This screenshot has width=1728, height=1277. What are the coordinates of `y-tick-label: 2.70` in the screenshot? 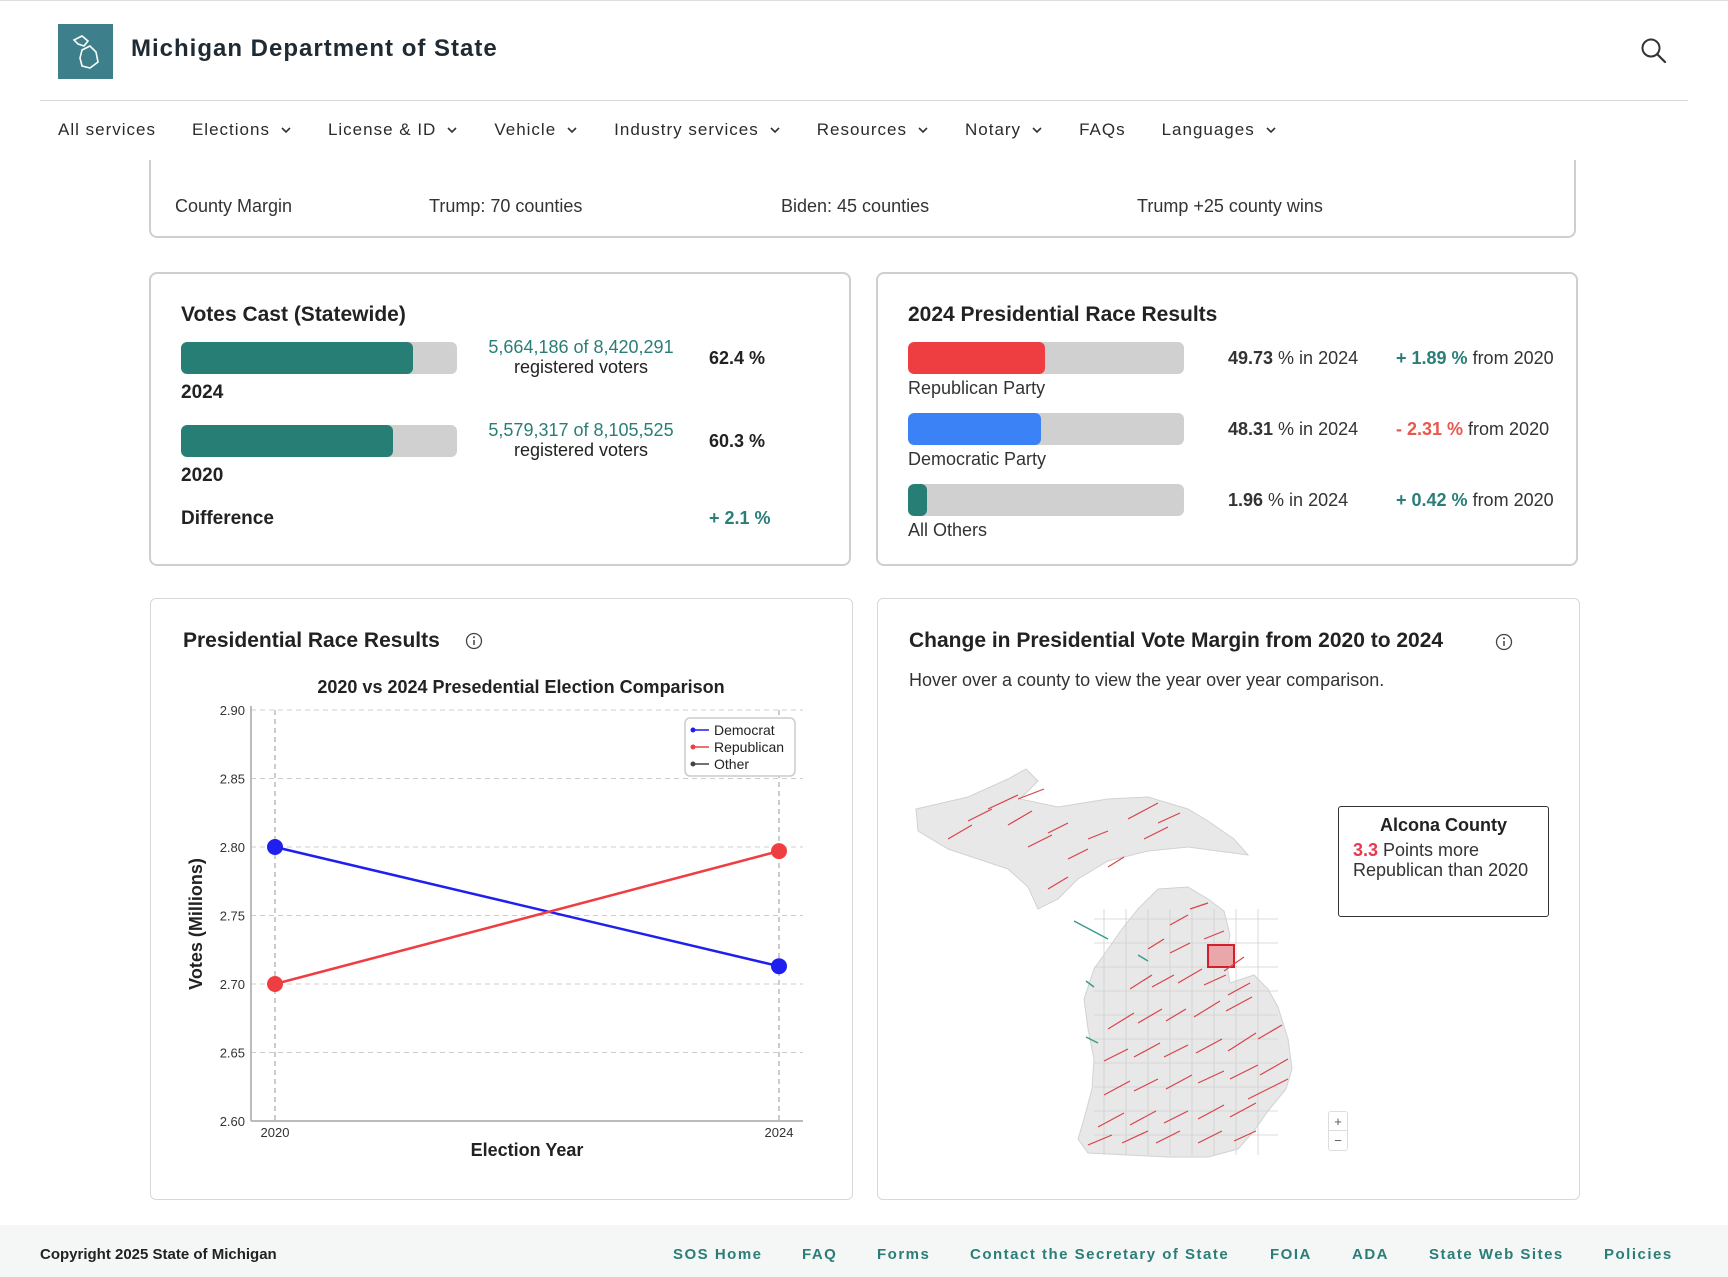 It's located at (232, 984).